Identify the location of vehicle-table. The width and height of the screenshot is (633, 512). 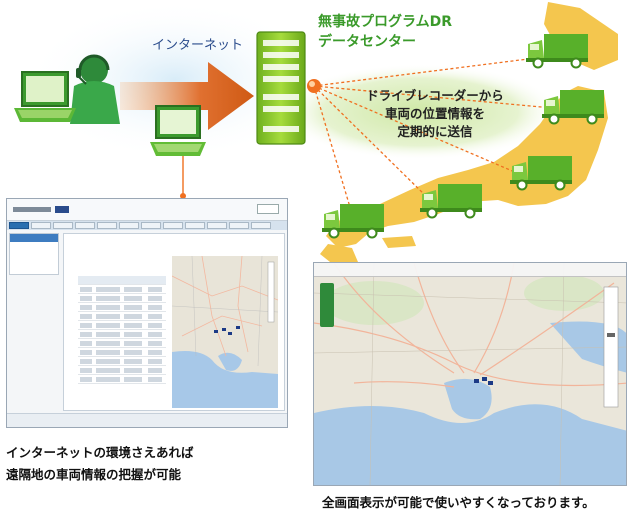
(122, 336).